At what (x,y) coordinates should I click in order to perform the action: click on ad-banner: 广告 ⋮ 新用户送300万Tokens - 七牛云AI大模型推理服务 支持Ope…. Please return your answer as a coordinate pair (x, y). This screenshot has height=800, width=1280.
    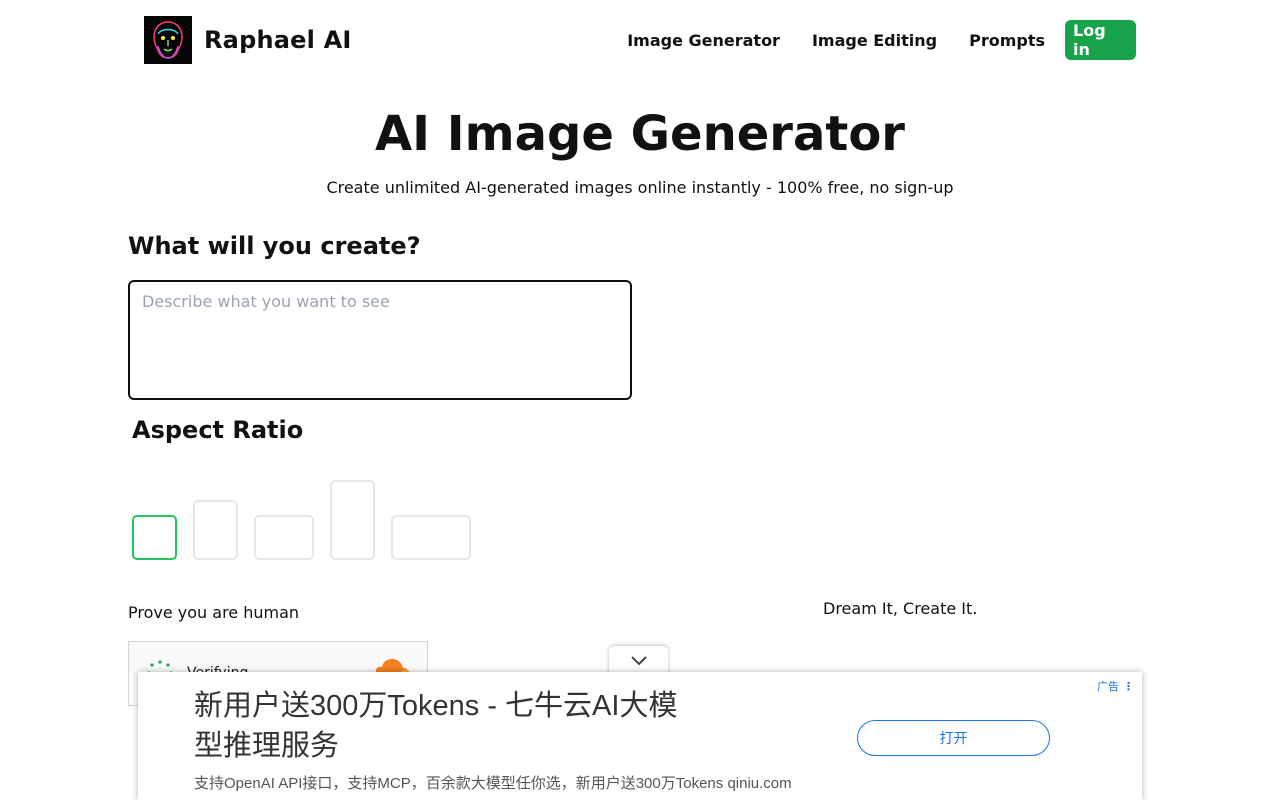
    Looking at the image, I should click on (640, 736).